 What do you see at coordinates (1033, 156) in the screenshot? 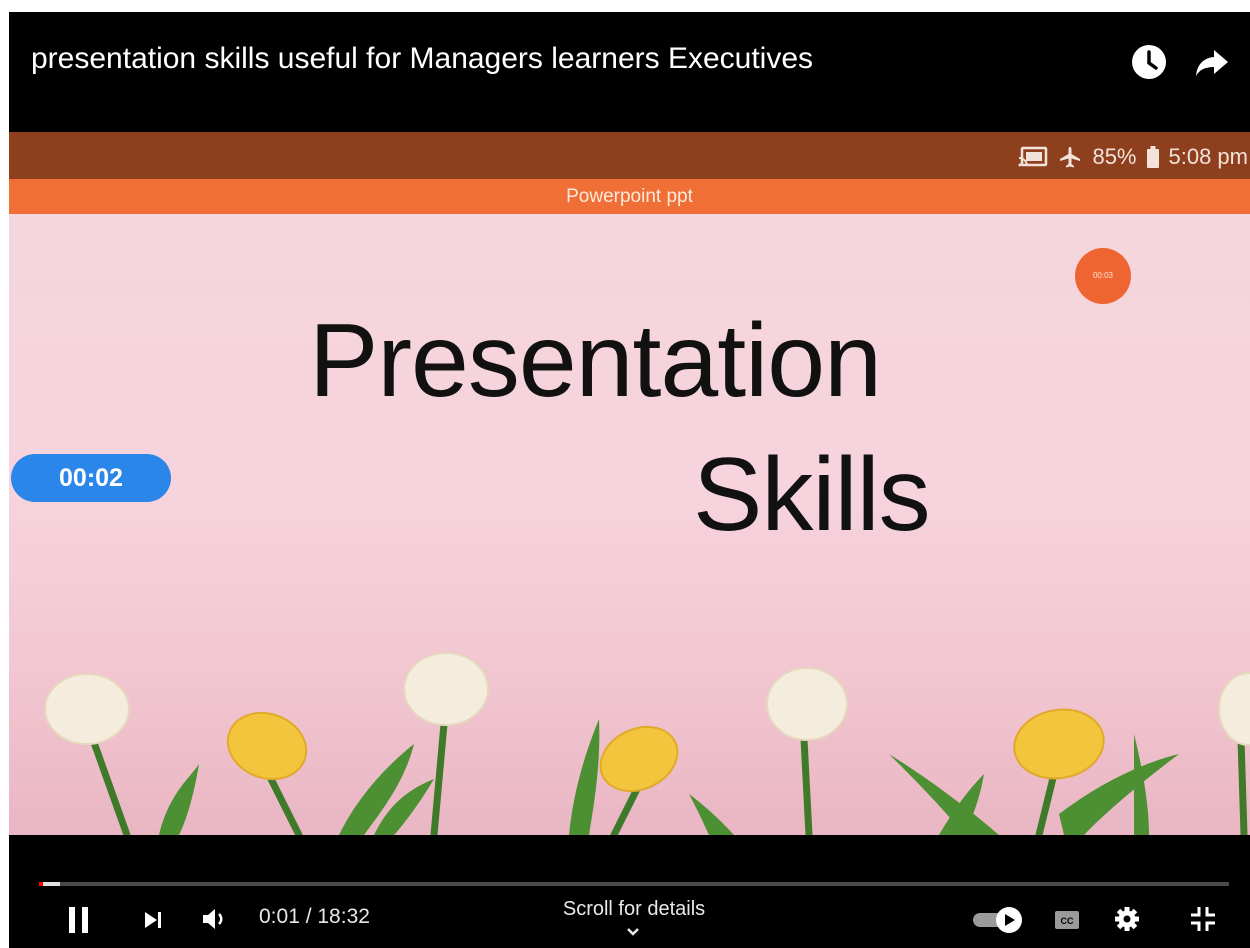
I see `cast-icon` at bounding box center [1033, 156].